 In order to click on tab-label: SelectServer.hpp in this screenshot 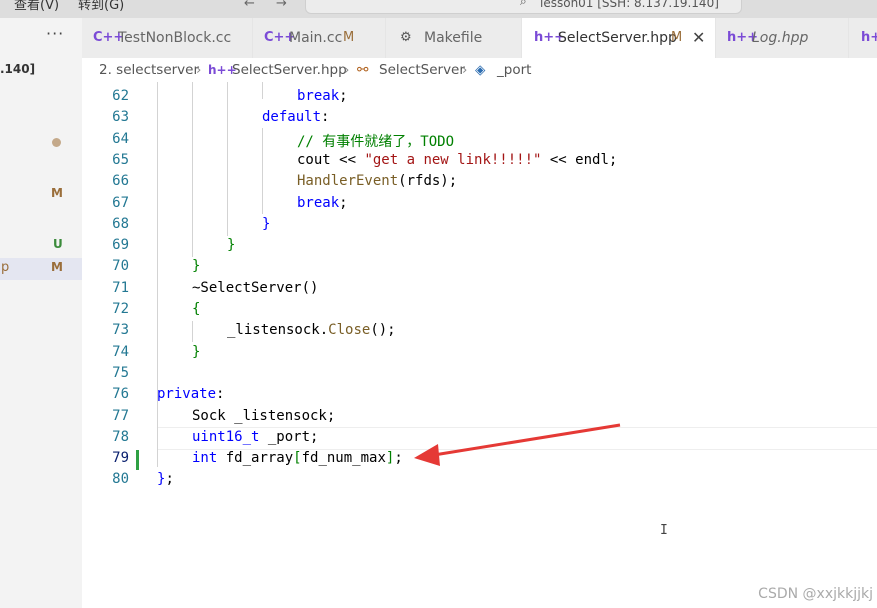, I will do `click(617, 38)`.